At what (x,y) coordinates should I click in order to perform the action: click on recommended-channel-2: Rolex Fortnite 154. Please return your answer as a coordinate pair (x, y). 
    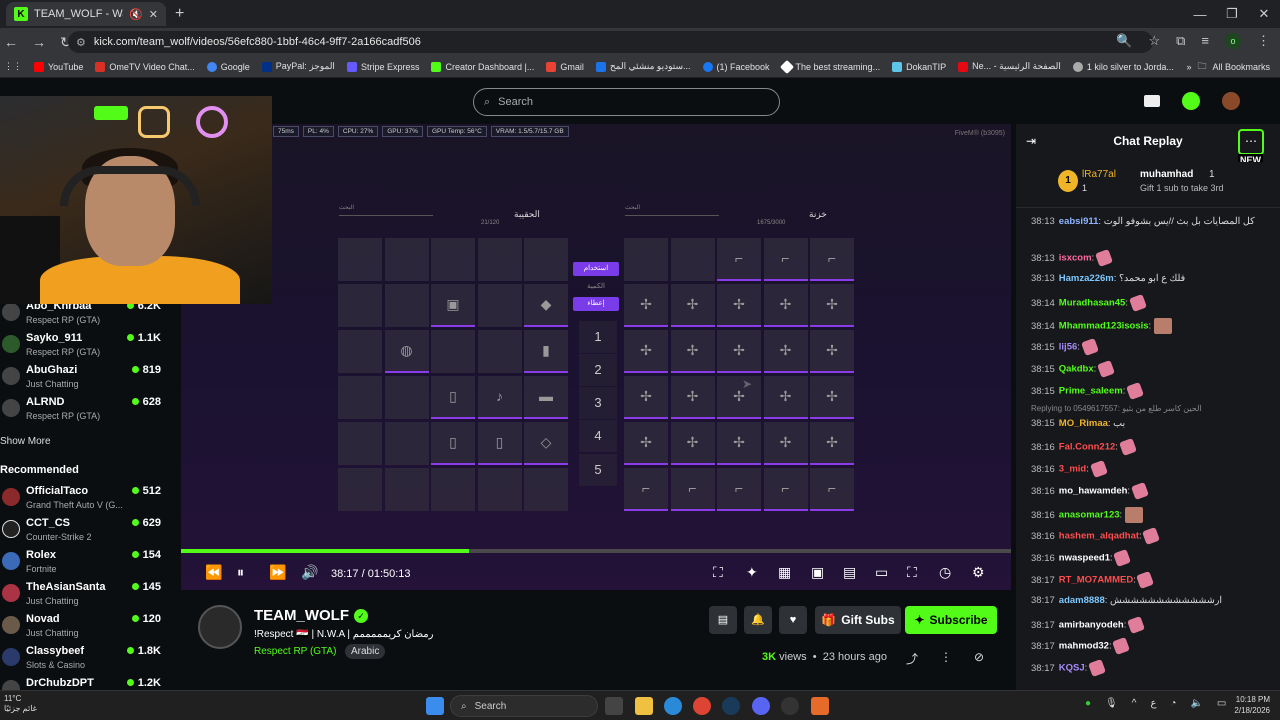
    Looking at the image, I should click on (90, 565).